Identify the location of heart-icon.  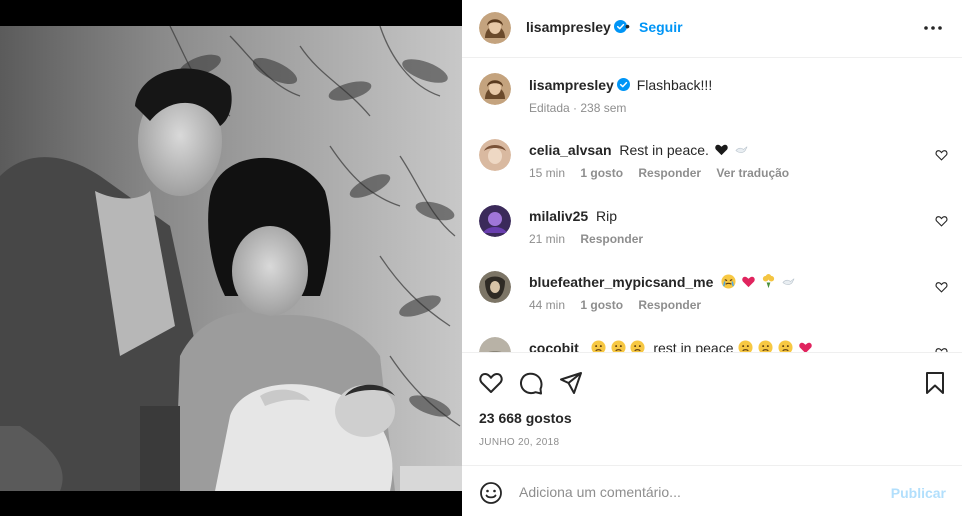
(491, 383).